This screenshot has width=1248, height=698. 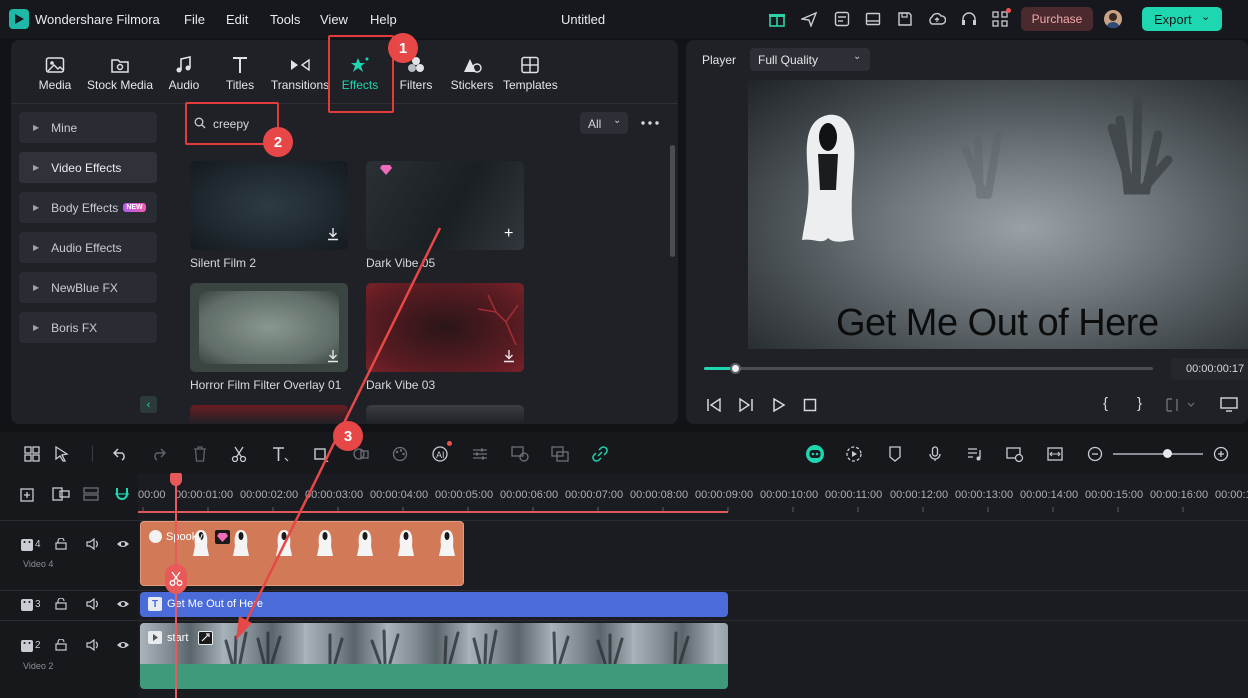 What do you see at coordinates (237, 19) in the screenshot?
I see `menu-edit: Edit` at bounding box center [237, 19].